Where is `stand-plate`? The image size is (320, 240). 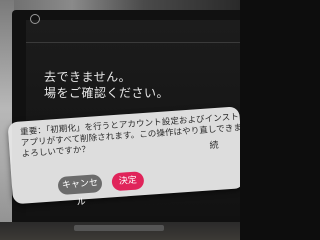
stand-plate is located at coordinates (119, 228).